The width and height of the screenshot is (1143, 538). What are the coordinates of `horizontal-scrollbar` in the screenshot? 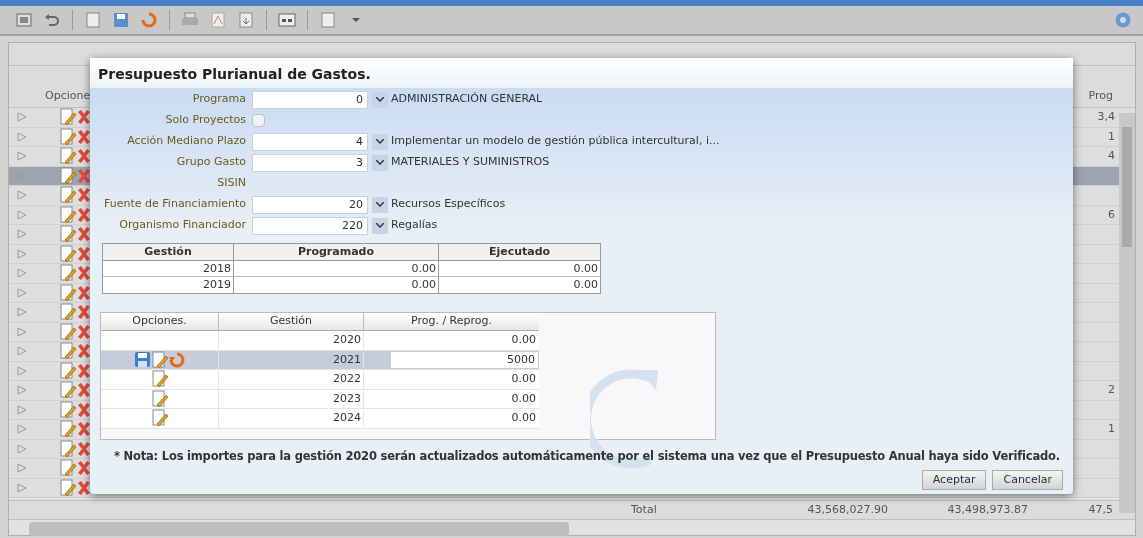 It's located at (299, 529).